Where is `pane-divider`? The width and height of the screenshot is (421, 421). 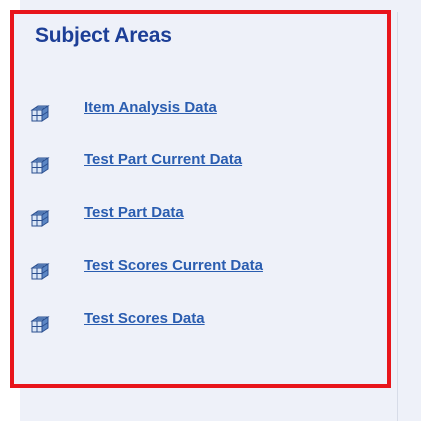 pane-divider is located at coordinates (397, 216).